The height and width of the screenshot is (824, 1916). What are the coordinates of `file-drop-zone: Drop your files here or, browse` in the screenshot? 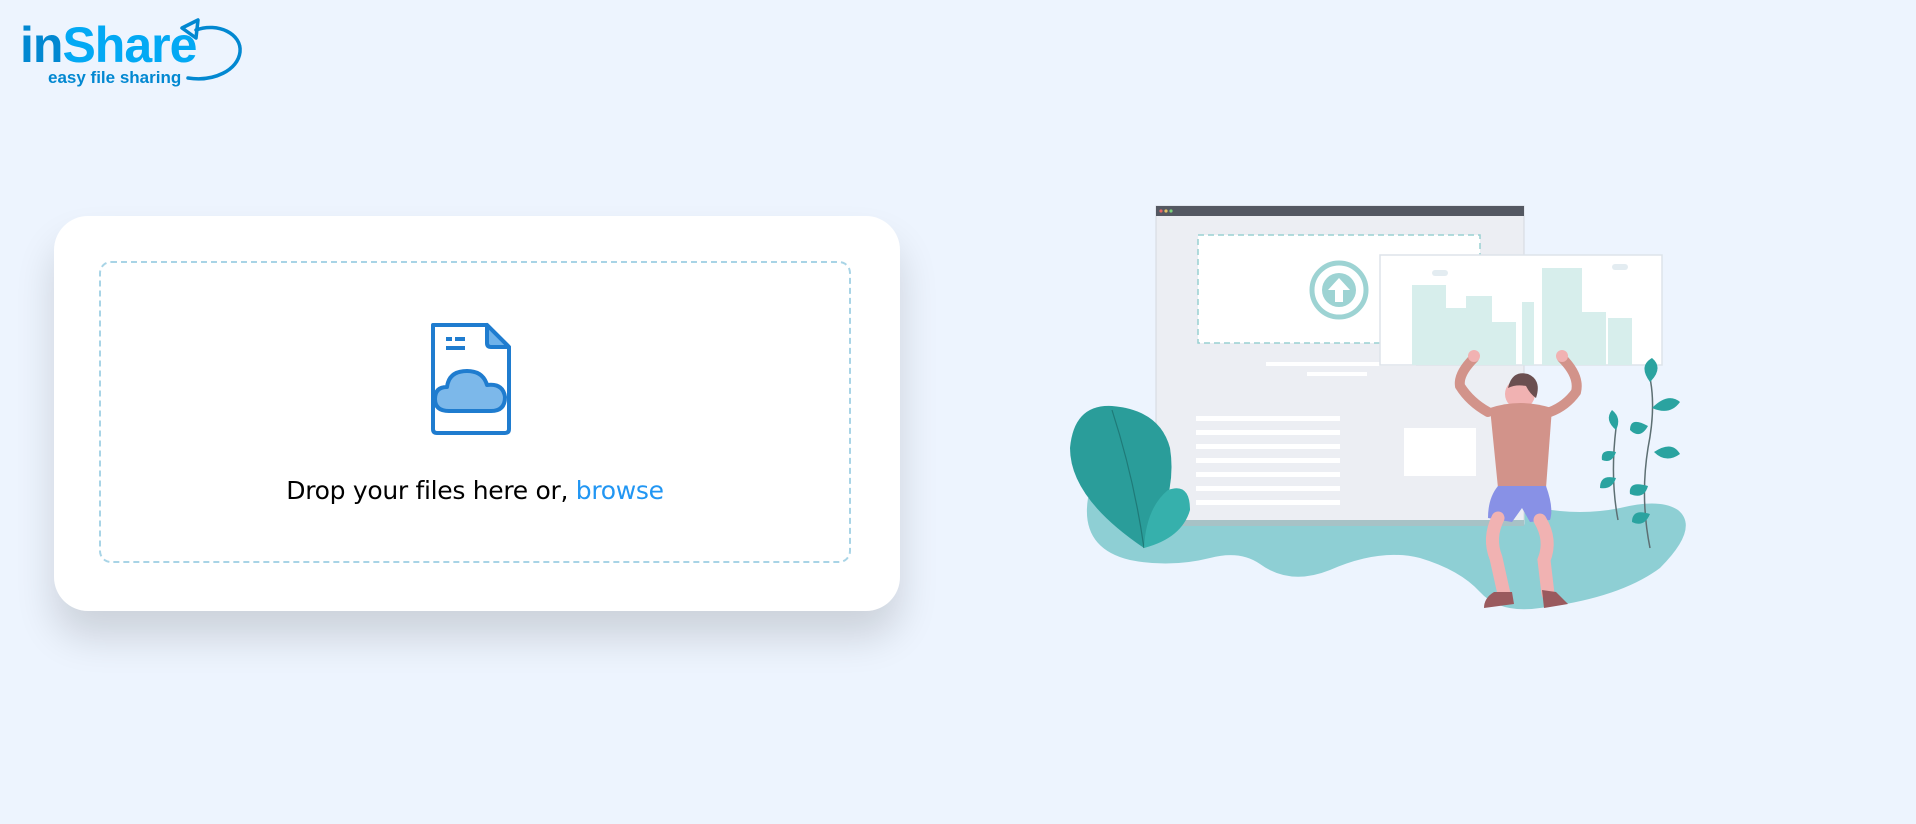 It's located at (475, 412).